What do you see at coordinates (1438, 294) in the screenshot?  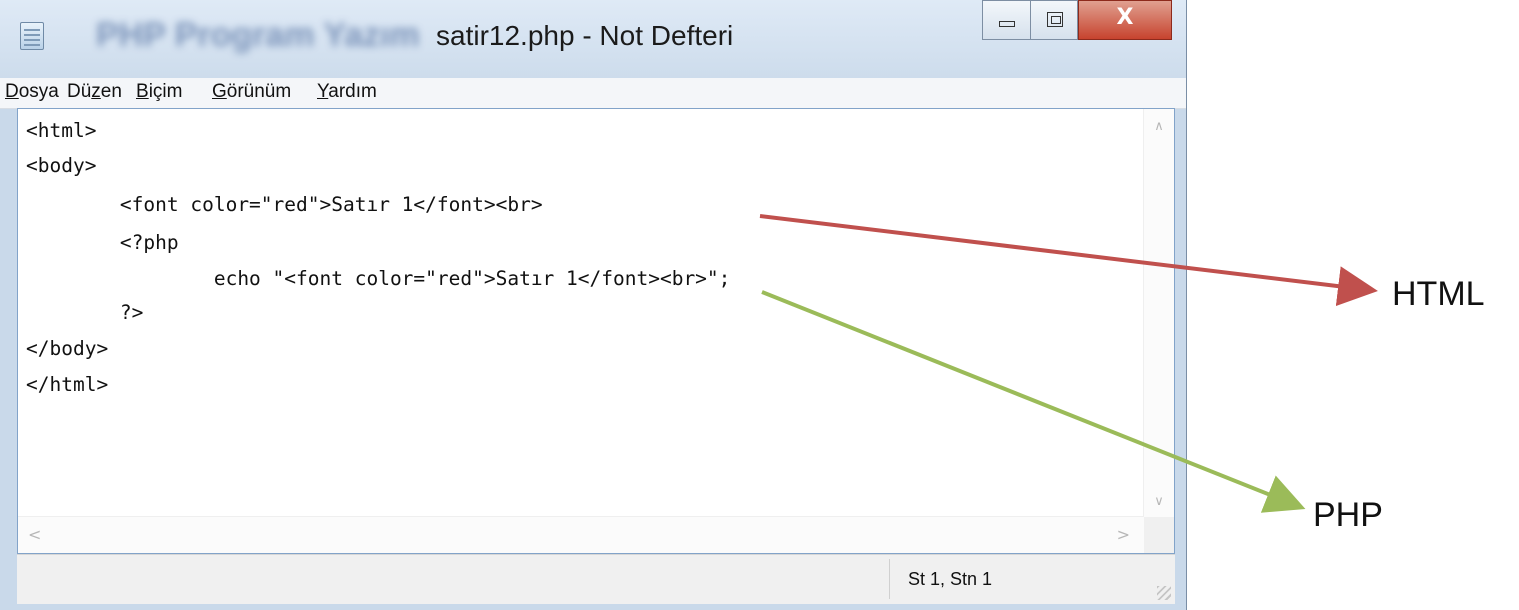 I see `html-label: HTML` at bounding box center [1438, 294].